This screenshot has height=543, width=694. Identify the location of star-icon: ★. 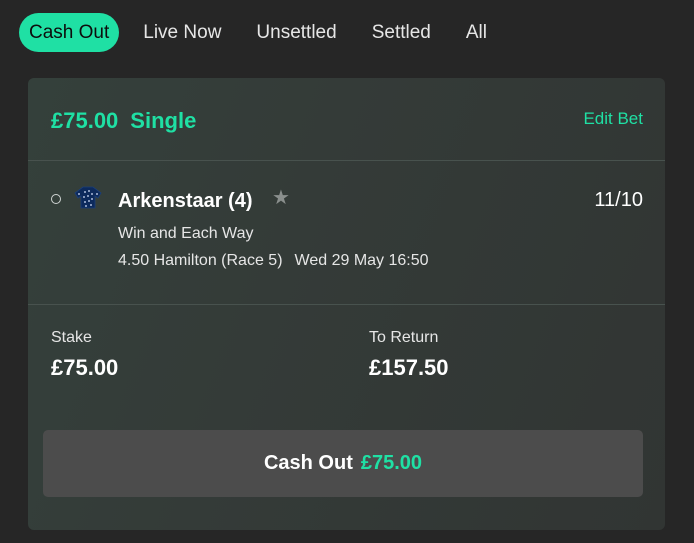
(281, 198).